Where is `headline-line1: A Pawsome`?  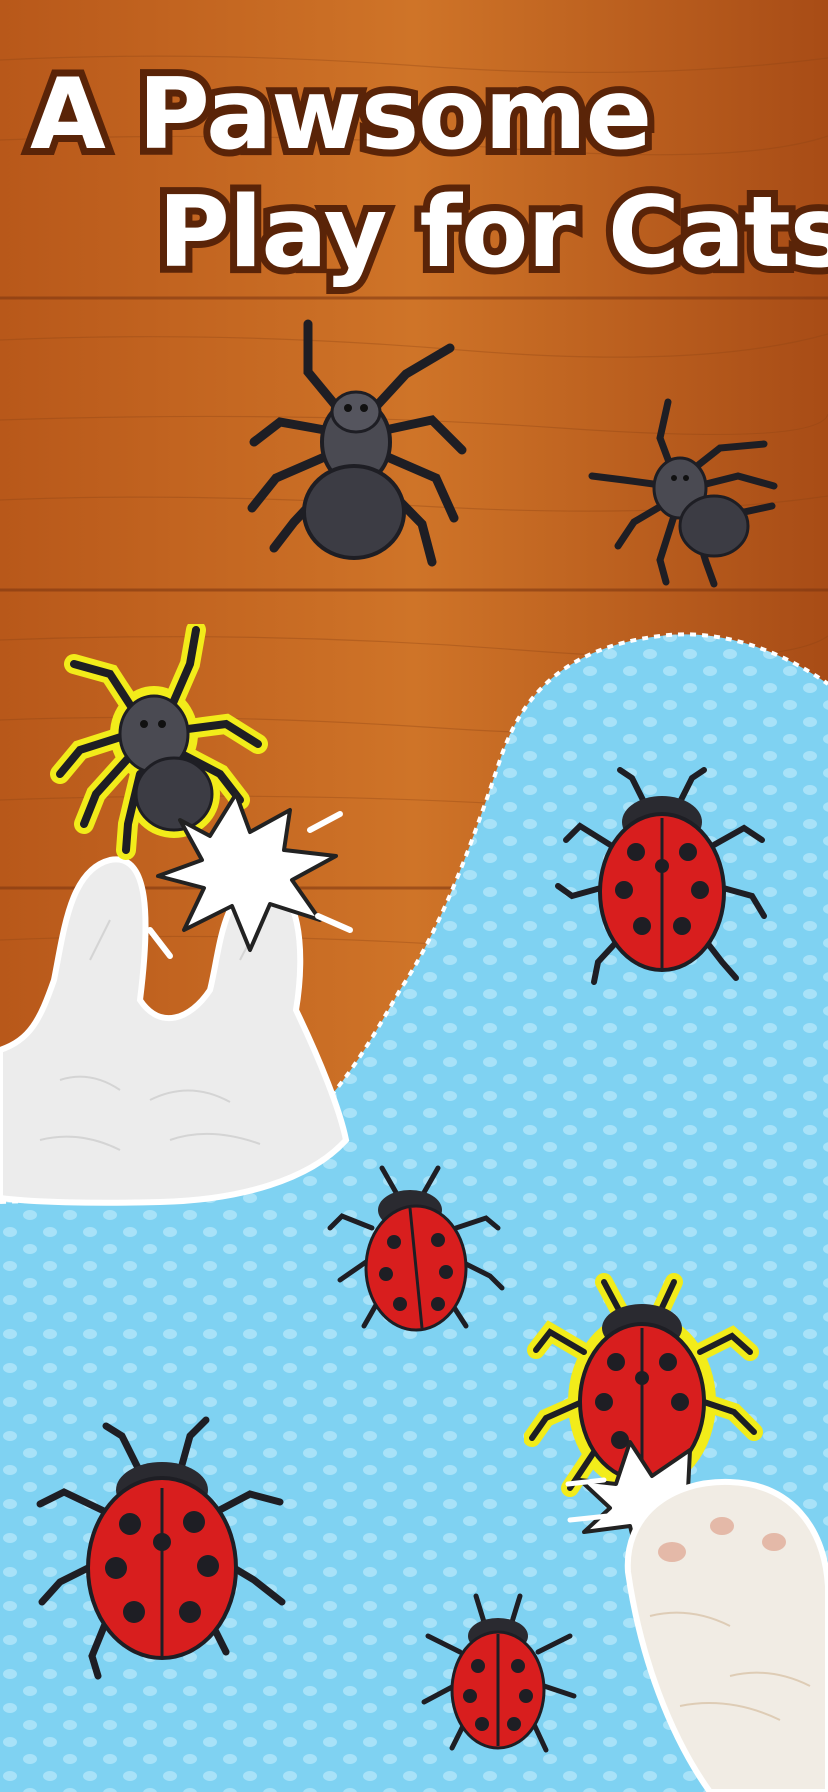
headline-line1: A Pawsome is located at coordinates (341, 115).